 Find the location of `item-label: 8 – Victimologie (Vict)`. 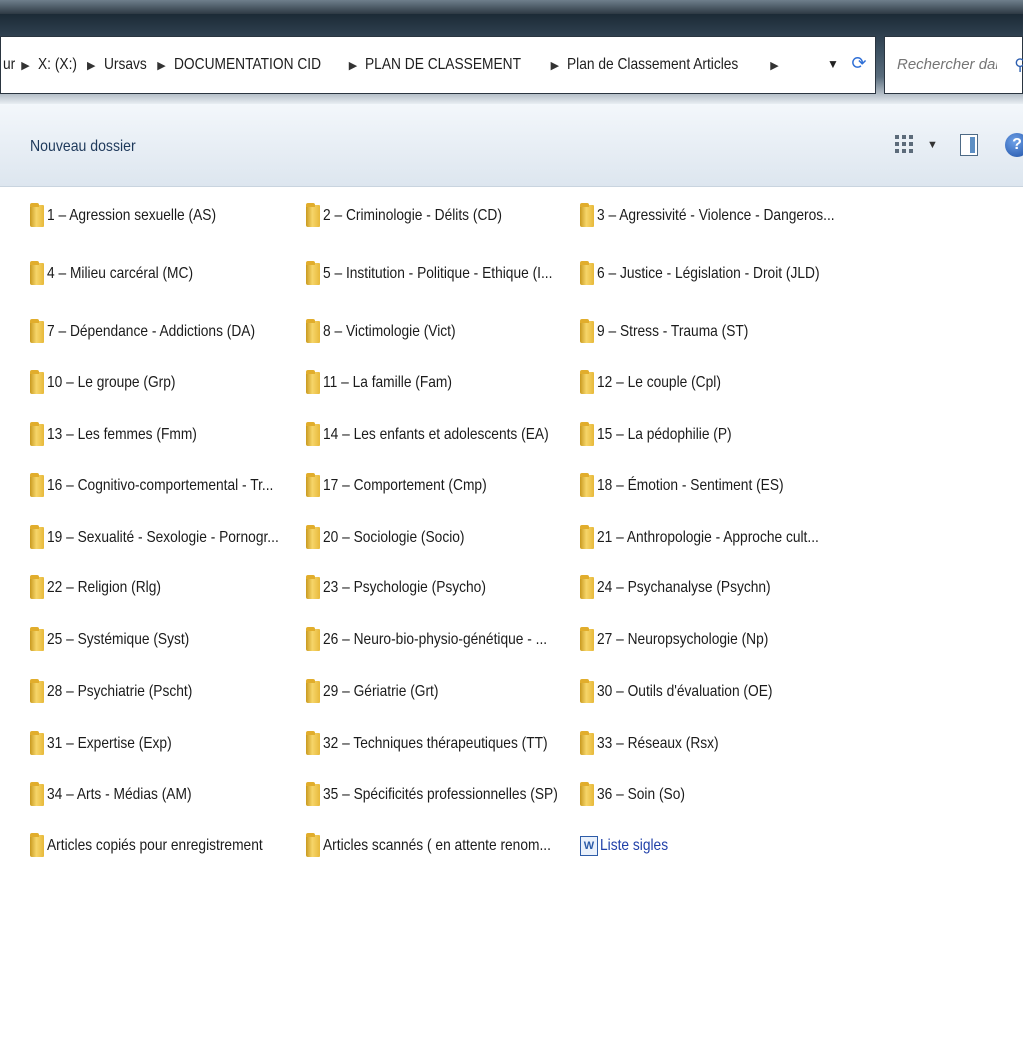

item-label: 8 – Victimologie (Vict) is located at coordinates (389, 331).